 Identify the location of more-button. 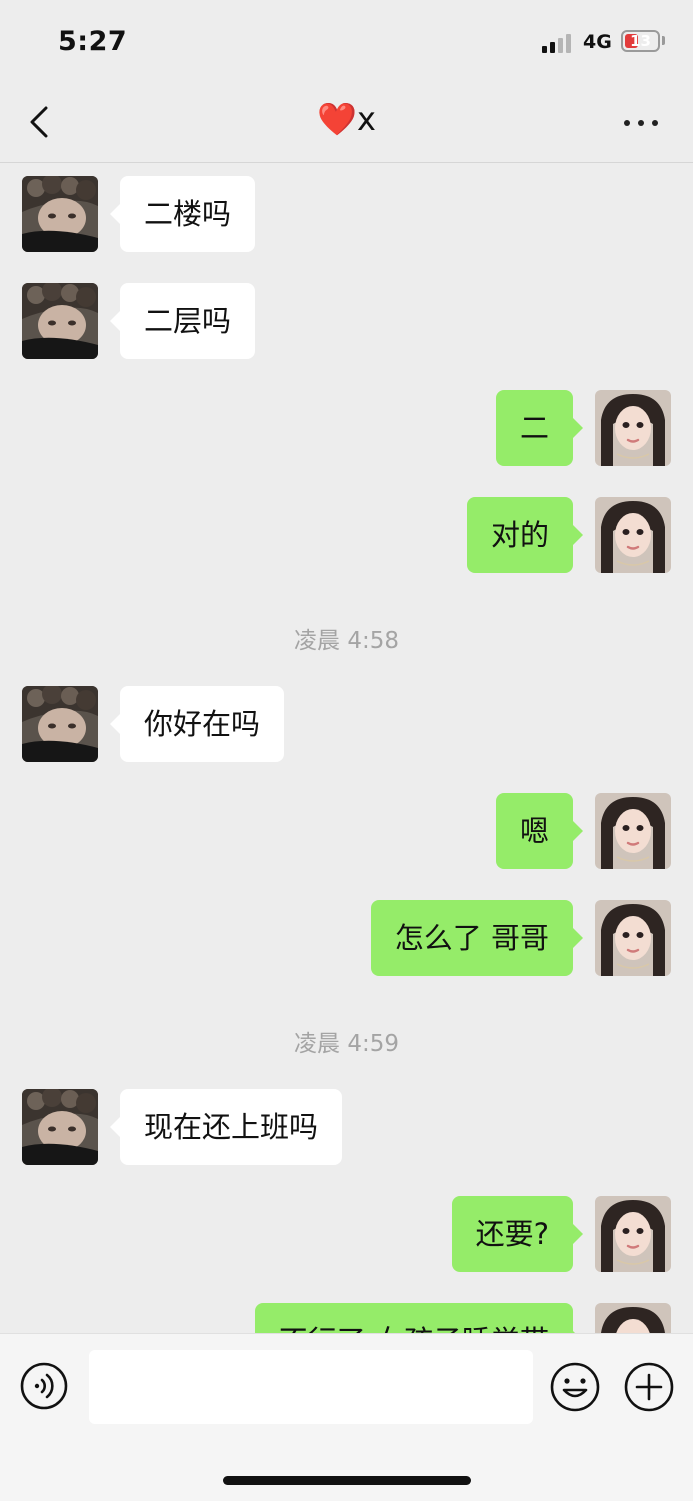
(641, 122).